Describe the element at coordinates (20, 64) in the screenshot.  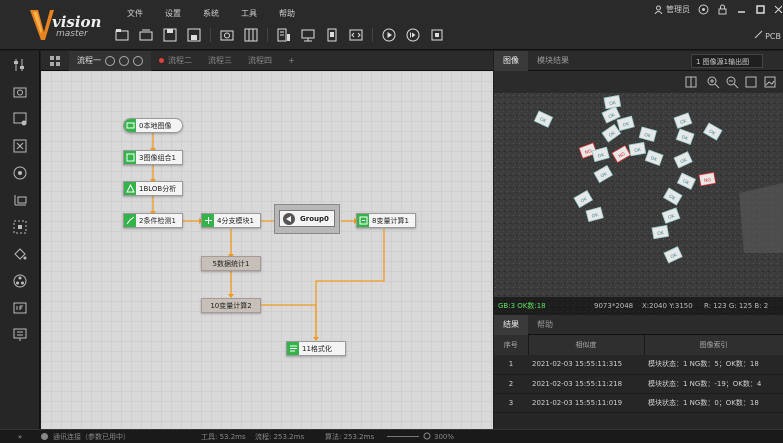
I see `tool-collection` at that location.